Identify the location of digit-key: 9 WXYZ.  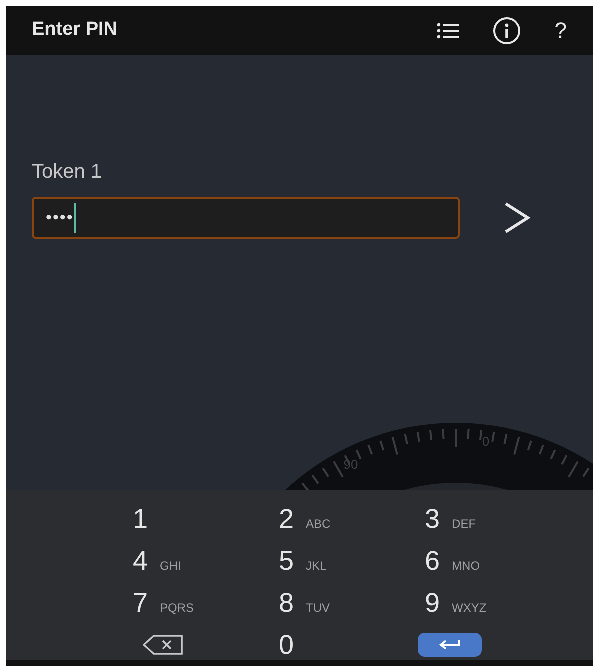
(456, 603).